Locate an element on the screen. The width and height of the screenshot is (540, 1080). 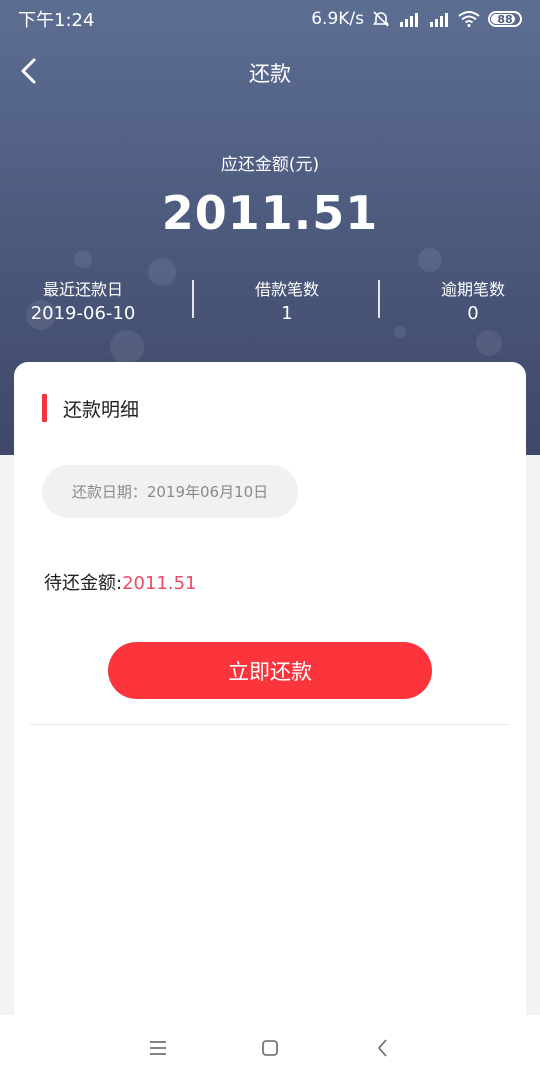
stat-overdue-count: 逾期笔数 0 is located at coordinates (473, 300).